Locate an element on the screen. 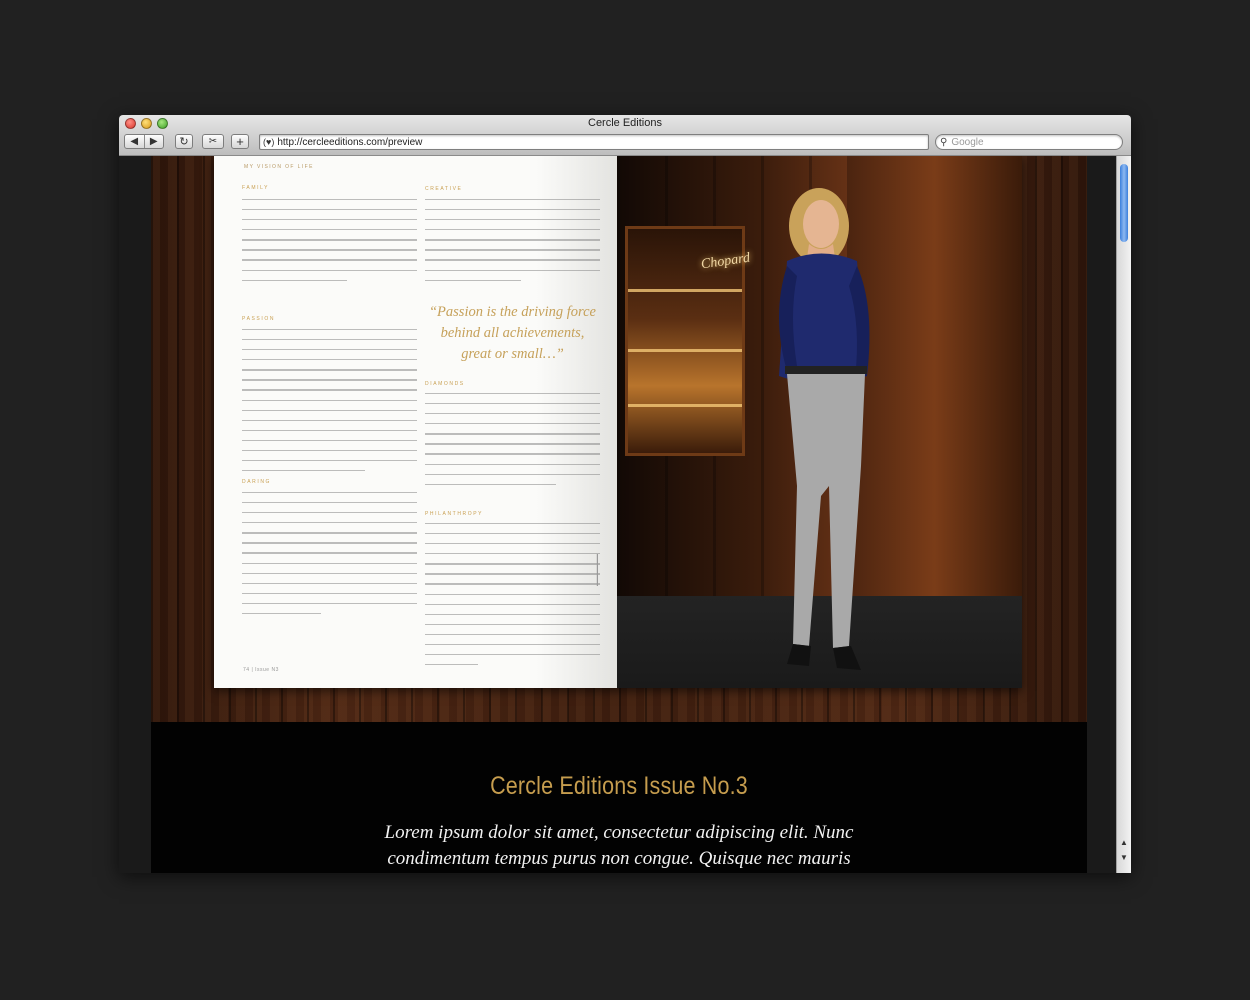 This screenshot has height=1000, width=1250. running-head: MY VISION OF LIFE is located at coordinates (279, 167).